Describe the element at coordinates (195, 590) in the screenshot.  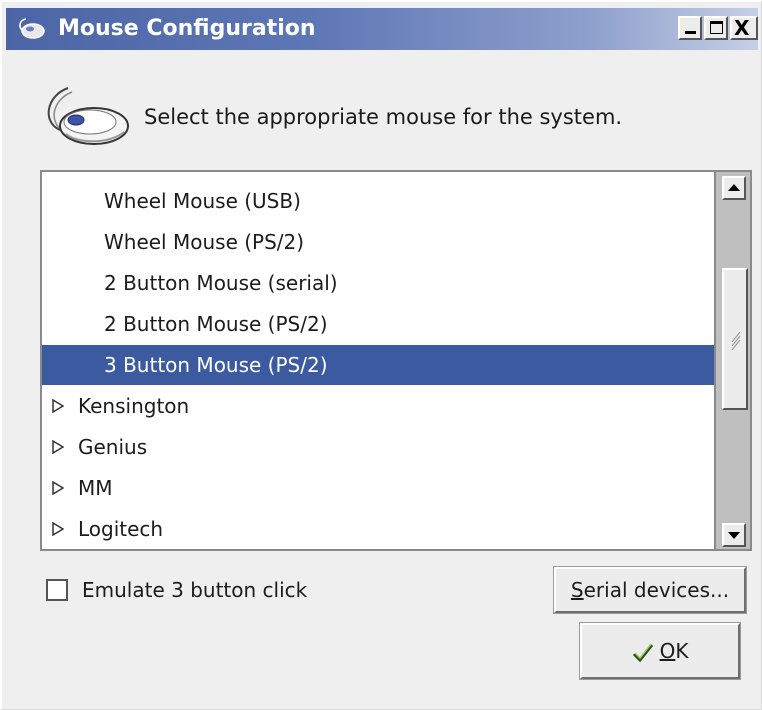
I see `emulate-3-button-label: Emulate 3 button click` at that location.